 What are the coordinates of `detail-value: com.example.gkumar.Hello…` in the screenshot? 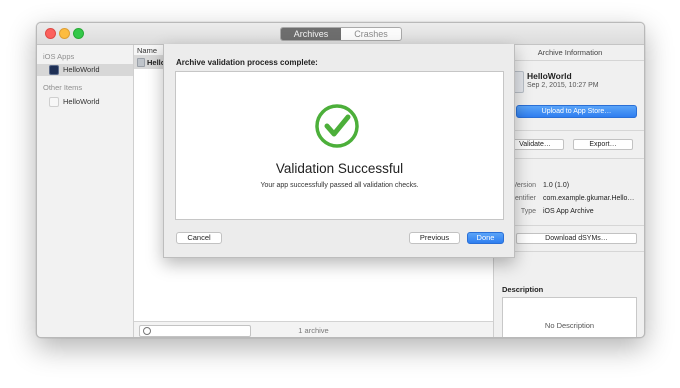 It's located at (589, 198).